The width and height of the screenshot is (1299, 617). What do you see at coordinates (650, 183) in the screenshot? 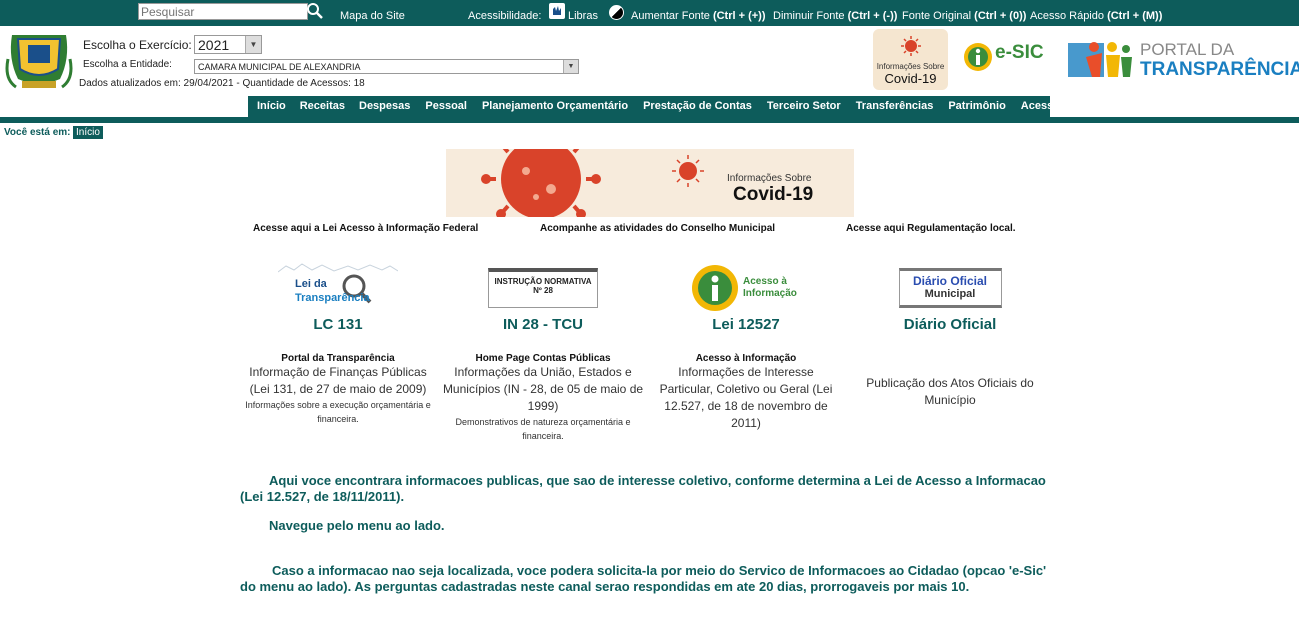
I see `covid-banner: Informações Sobre Covid-19` at bounding box center [650, 183].